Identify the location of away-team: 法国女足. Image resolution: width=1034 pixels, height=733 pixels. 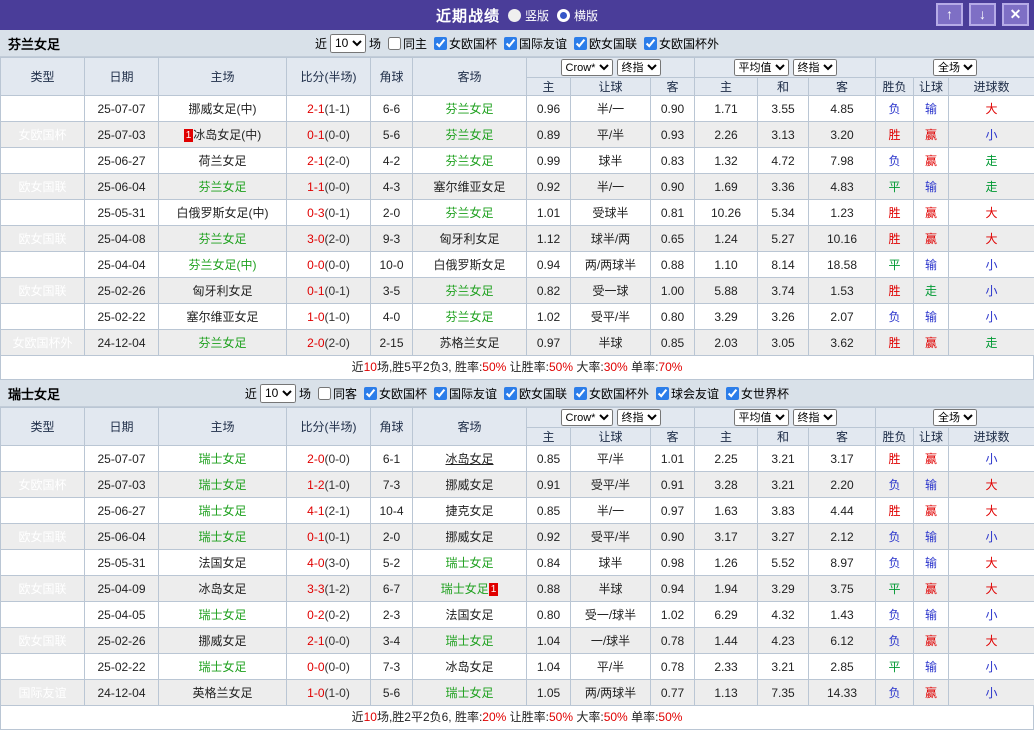
(469, 615).